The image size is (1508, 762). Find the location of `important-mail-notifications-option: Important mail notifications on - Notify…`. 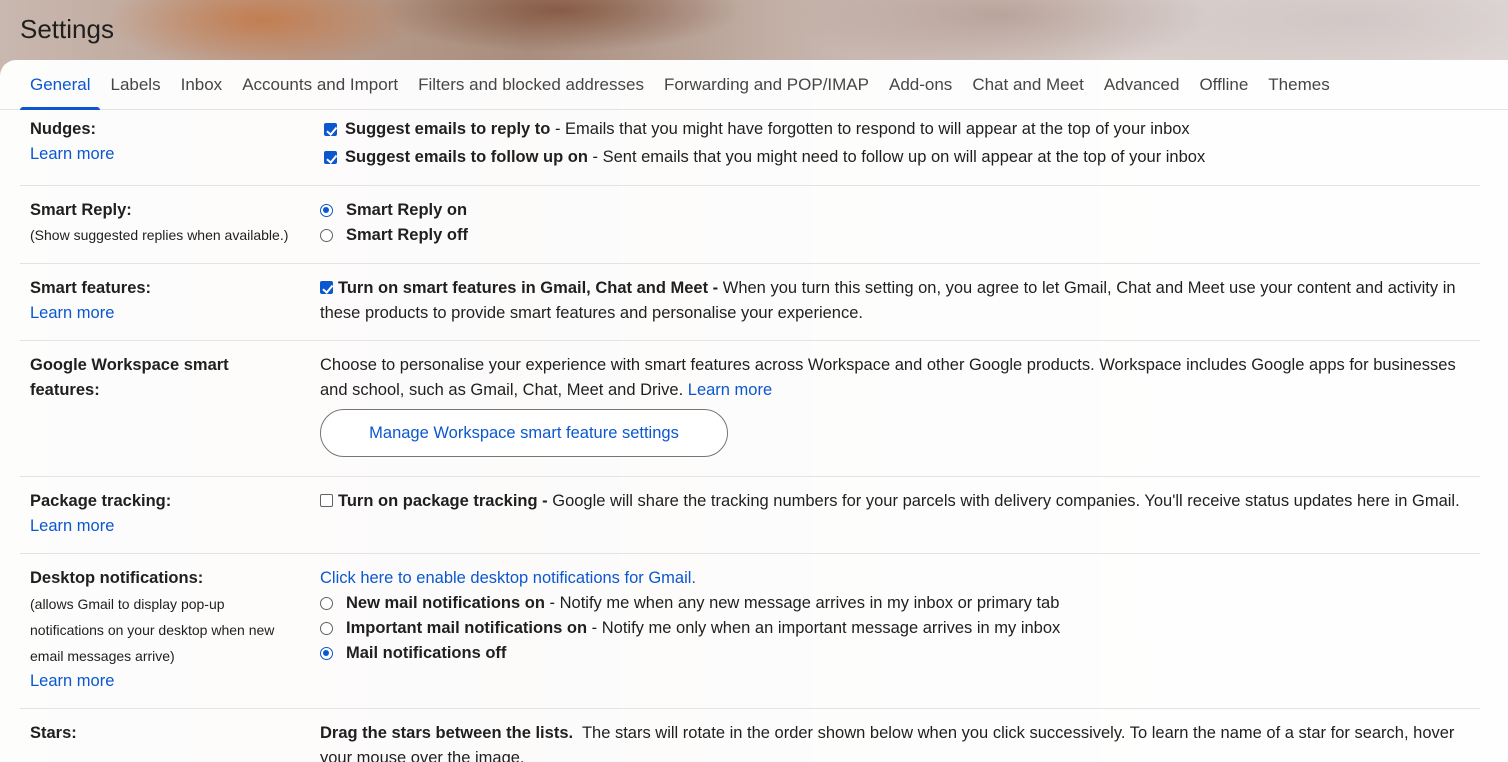

important-mail-notifications-option: Important mail notifications on - Notify… is located at coordinates (900, 628).